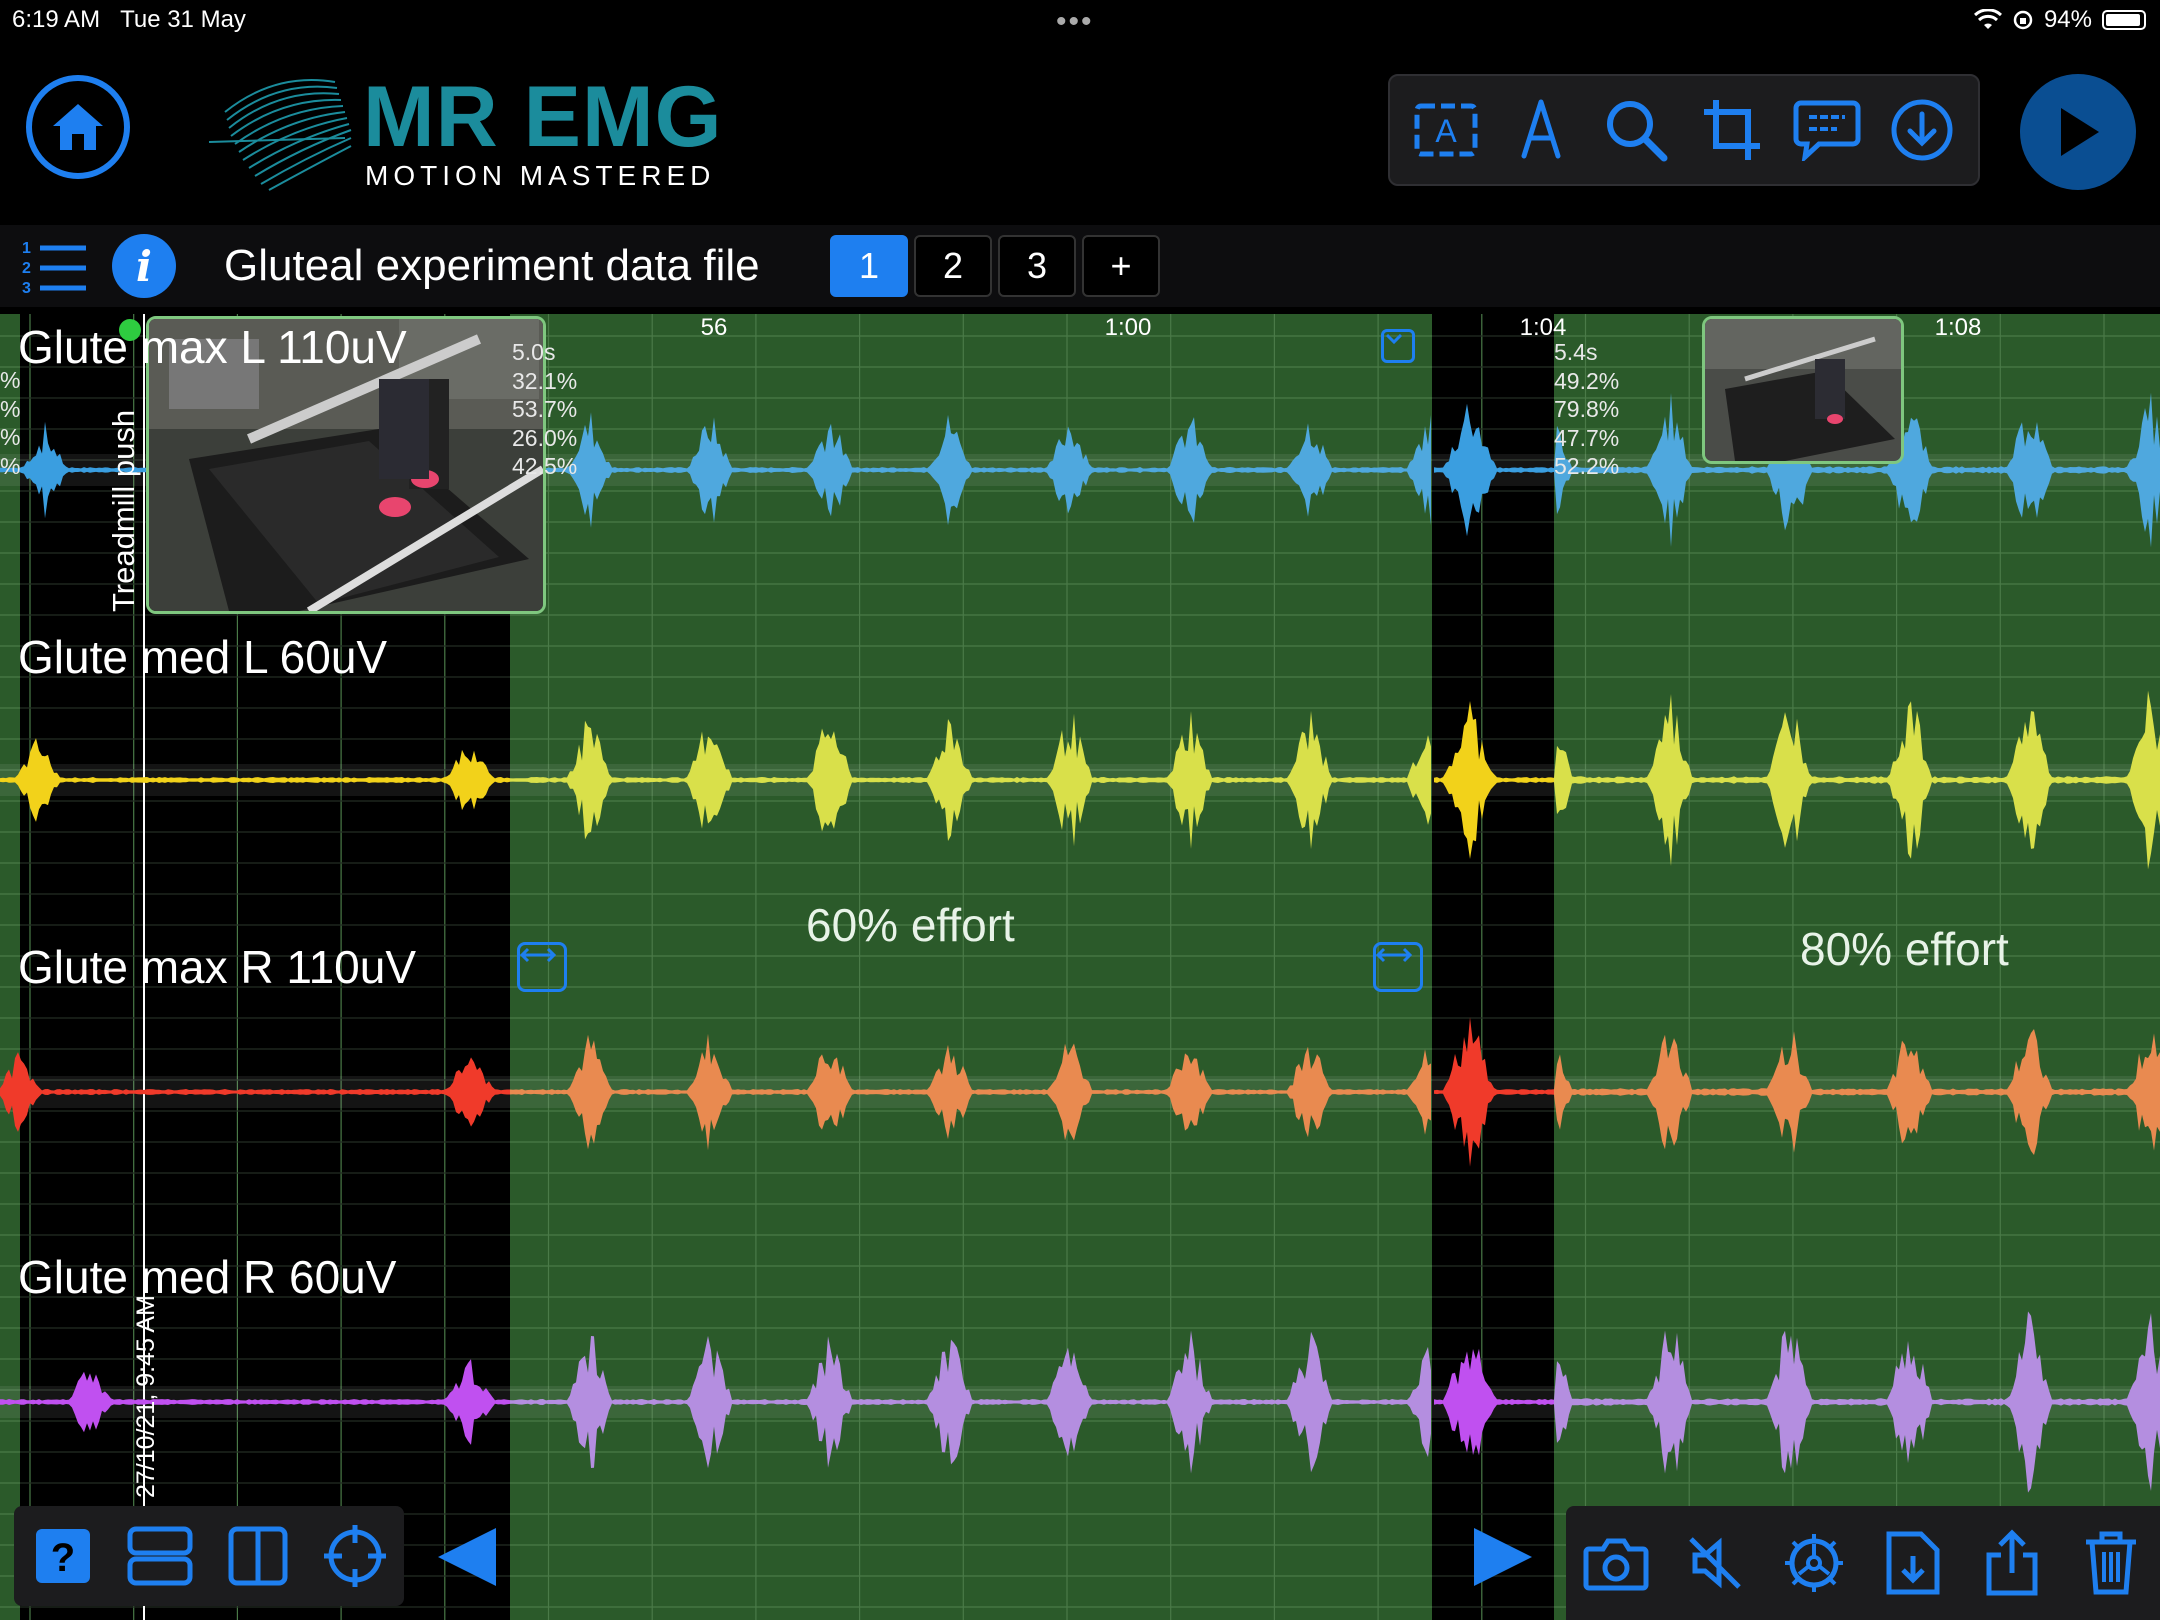 This screenshot has height=1620, width=2160. I want to click on speaker-muted-icon, so click(1714, 1563).